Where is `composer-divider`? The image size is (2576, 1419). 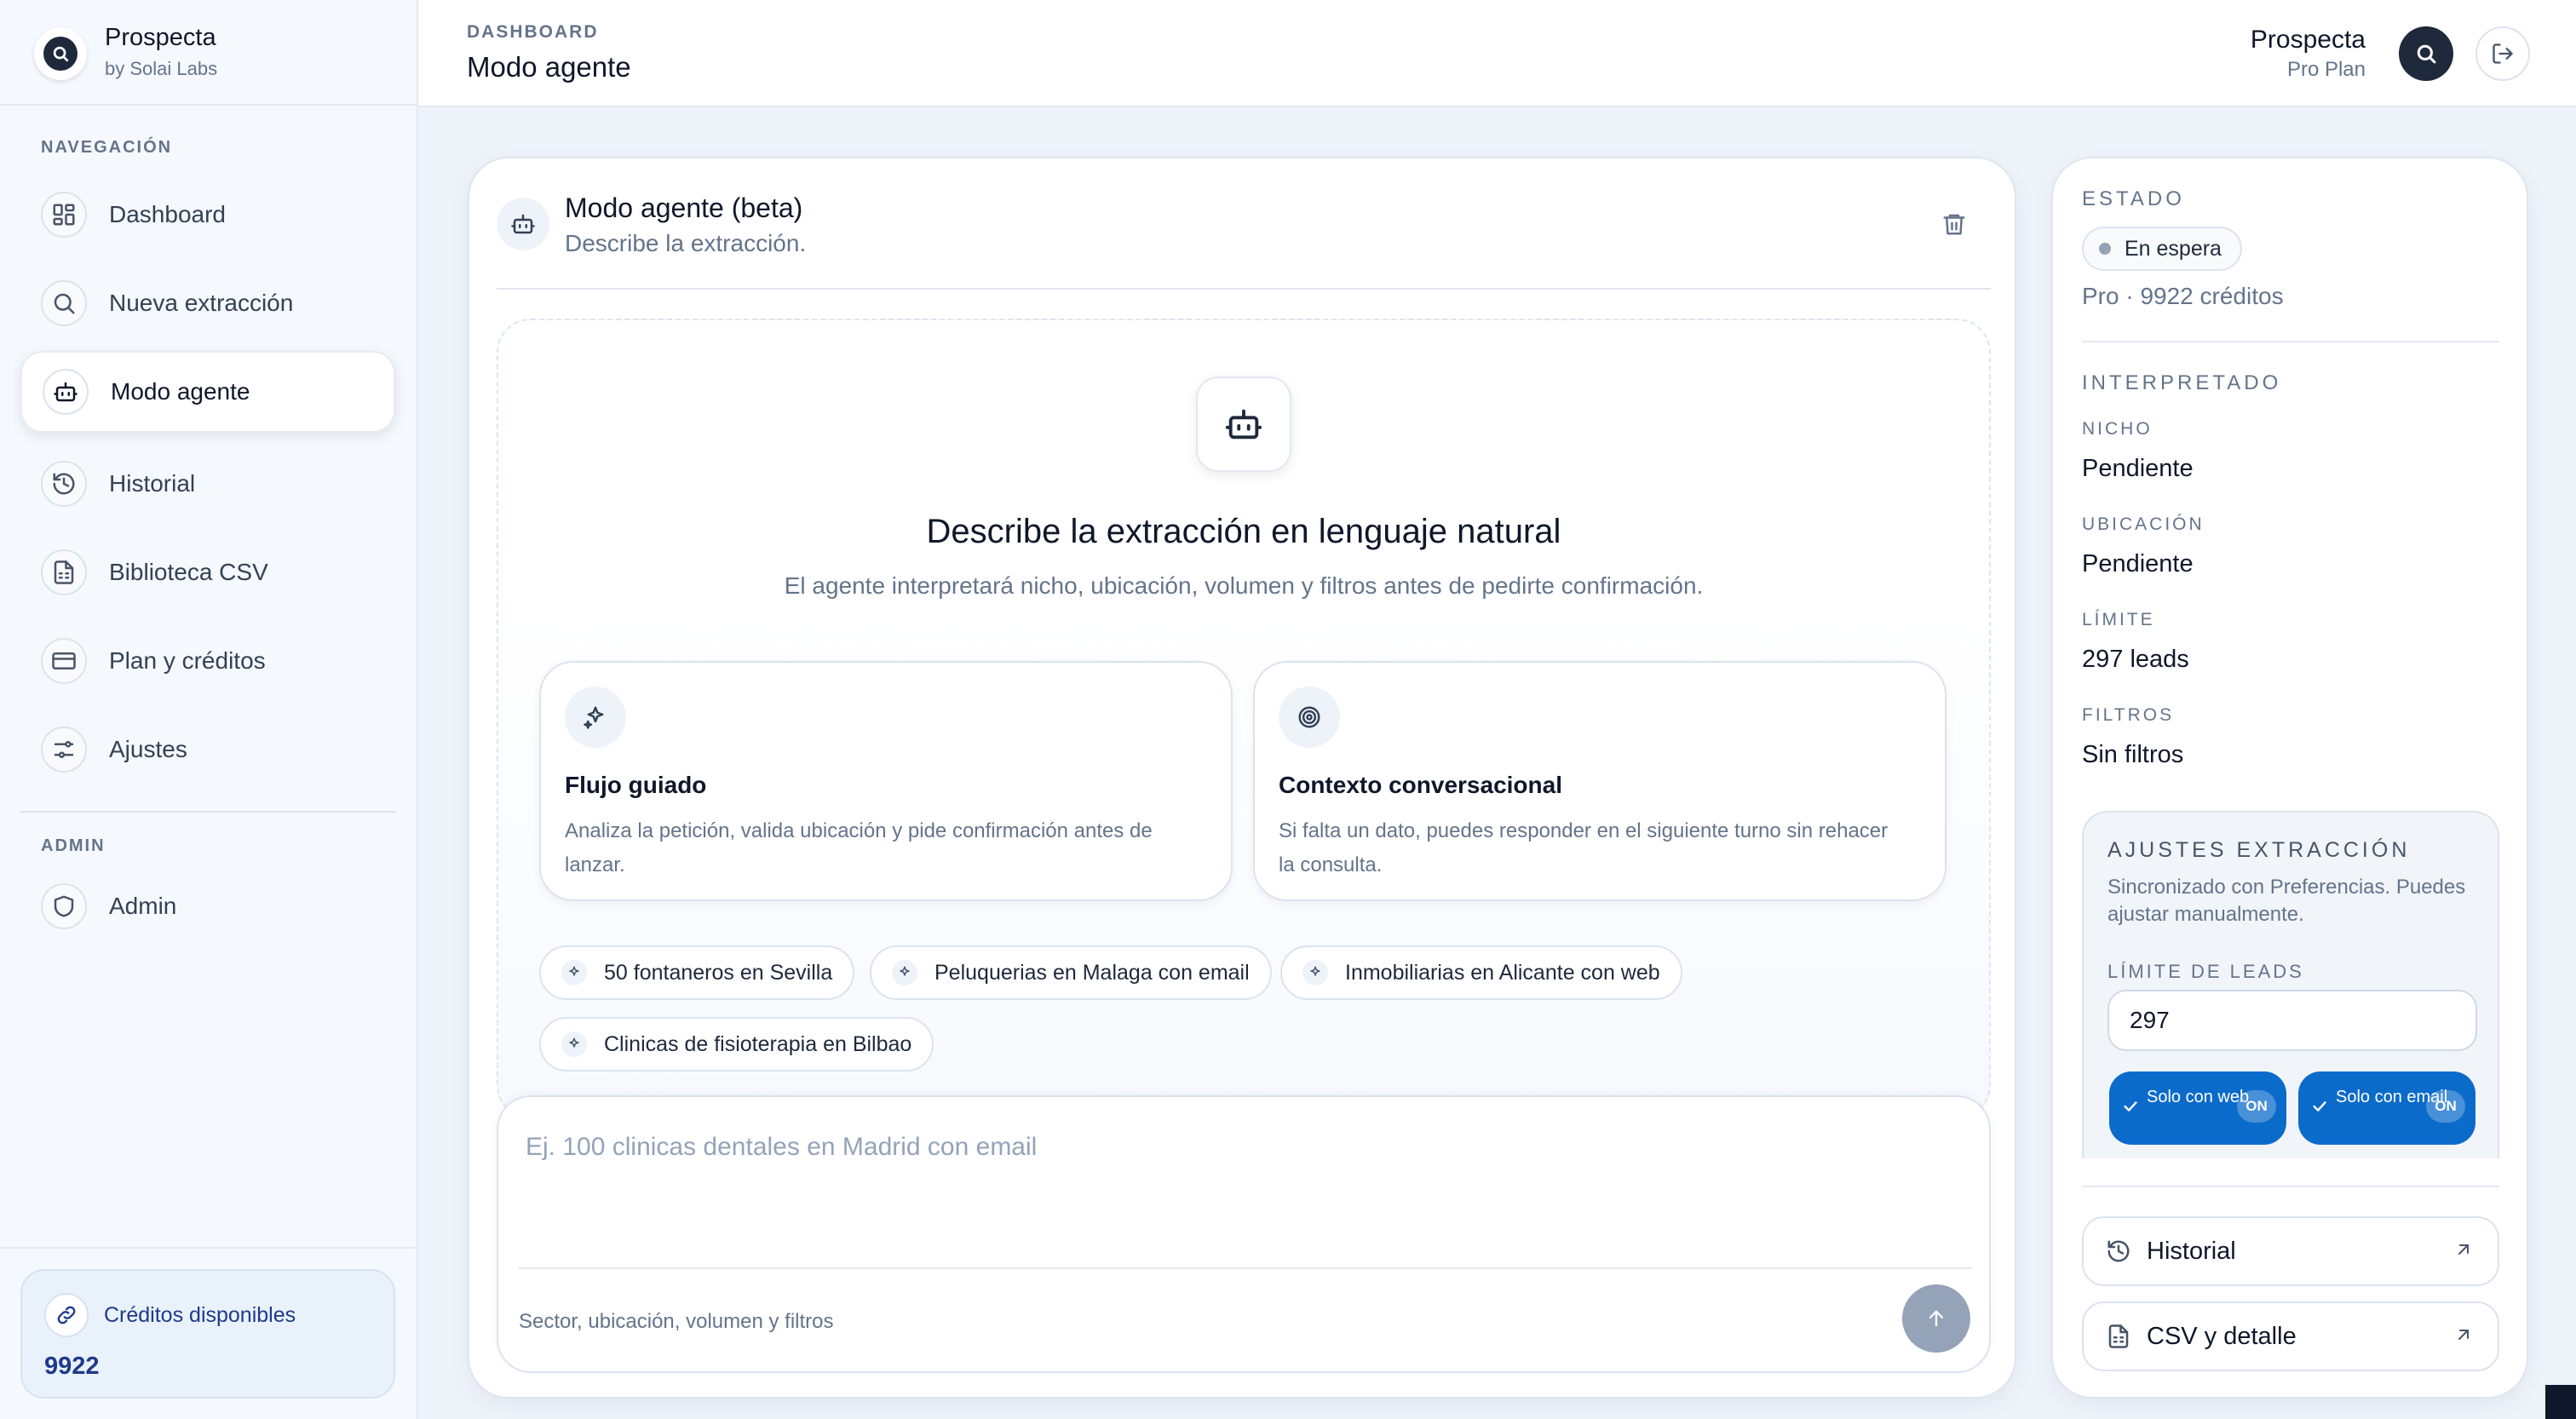 composer-divider is located at coordinates (1245, 1268).